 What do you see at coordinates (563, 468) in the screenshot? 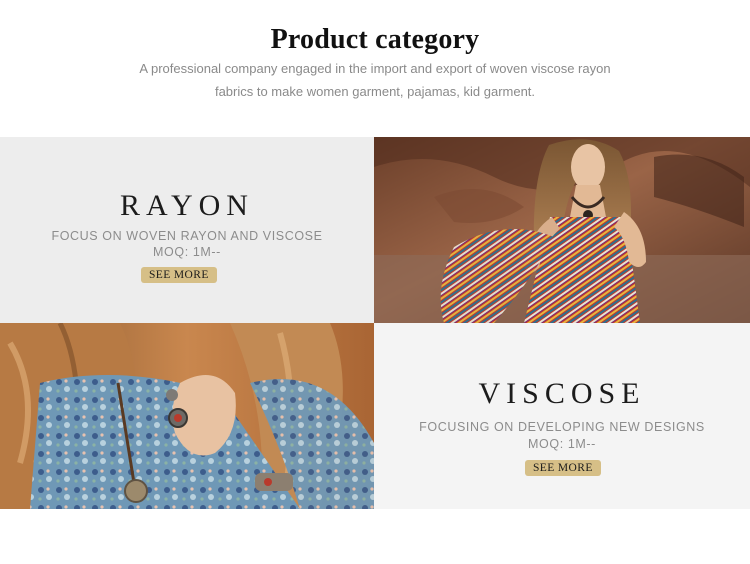
I see `viscose-see-more-button: SEE MORE` at bounding box center [563, 468].